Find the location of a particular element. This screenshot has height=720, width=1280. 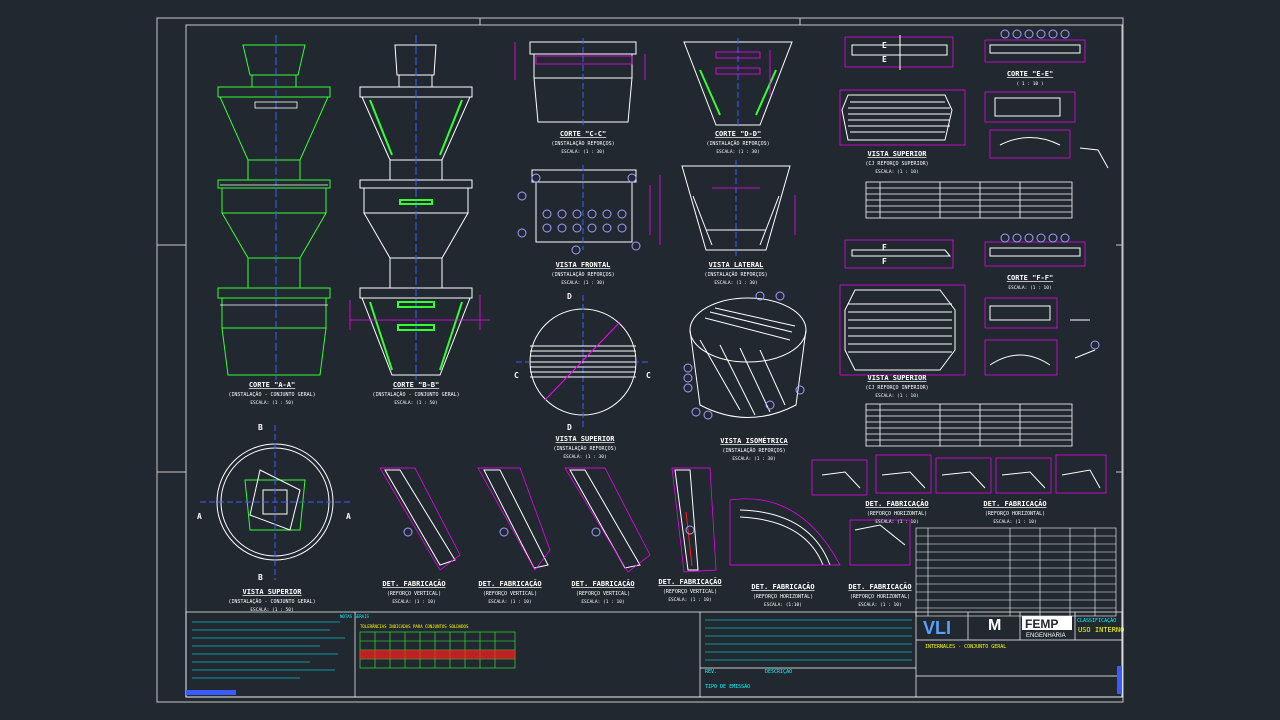

mark-e-bottom: E is located at coordinates (884, 59).